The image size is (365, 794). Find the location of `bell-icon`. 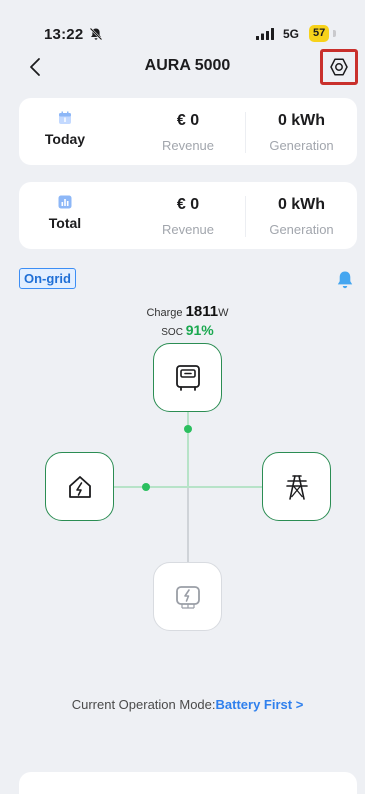

bell-icon is located at coordinates (345, 280).